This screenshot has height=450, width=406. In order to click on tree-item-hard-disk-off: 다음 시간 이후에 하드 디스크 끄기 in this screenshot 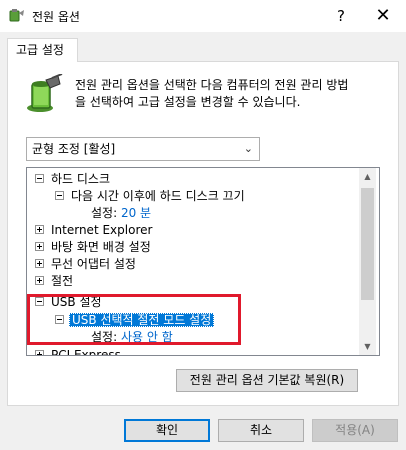, I will do `click(149, 196)`.